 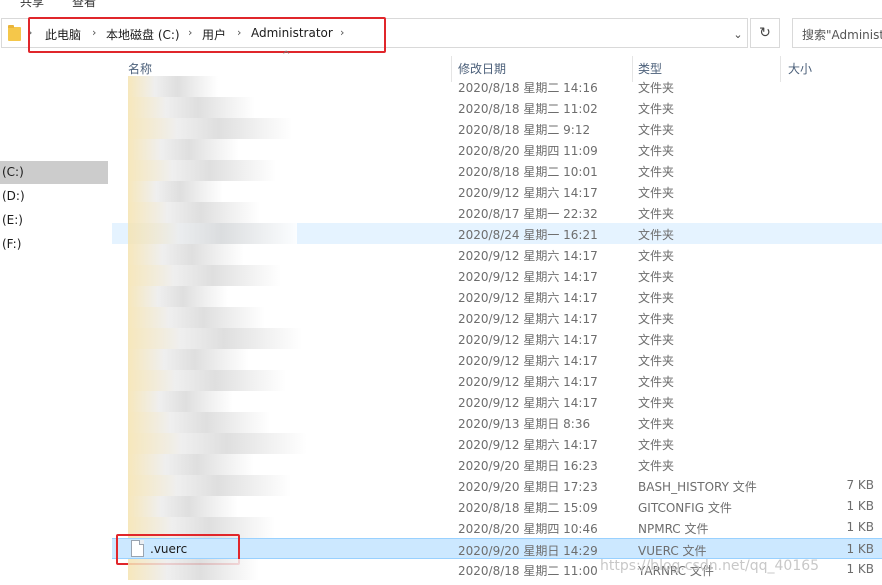 I want to click on file-date: 2020/9/20 星期日 14:29, so click(x=528, y=551).